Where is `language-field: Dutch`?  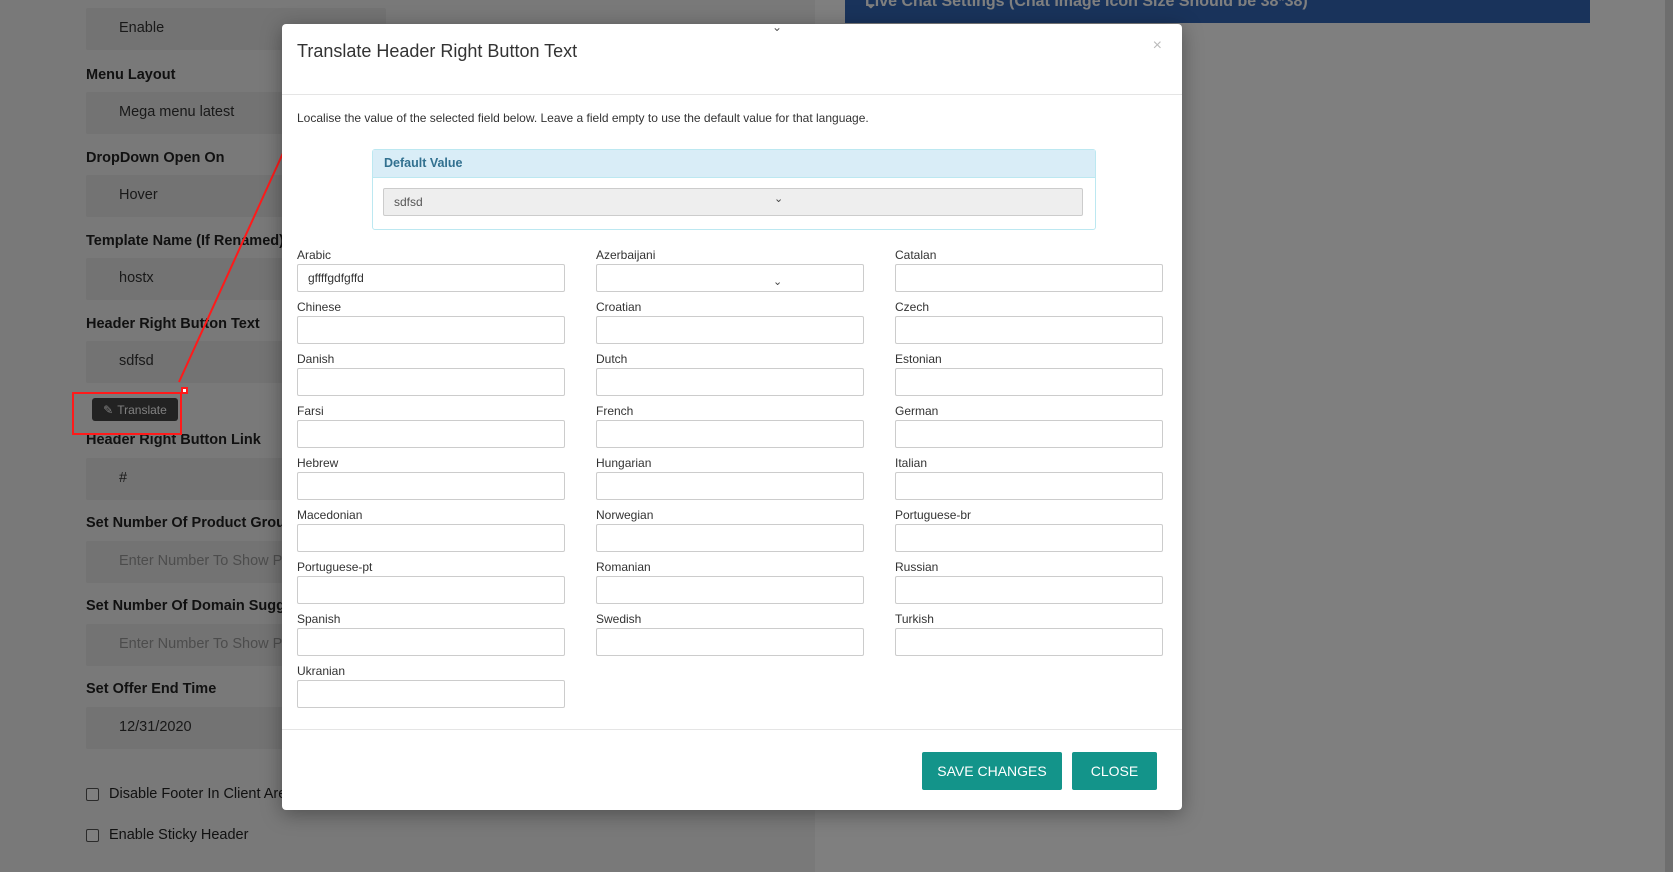 language-field: Dutch is located at coordinates (730, 374).